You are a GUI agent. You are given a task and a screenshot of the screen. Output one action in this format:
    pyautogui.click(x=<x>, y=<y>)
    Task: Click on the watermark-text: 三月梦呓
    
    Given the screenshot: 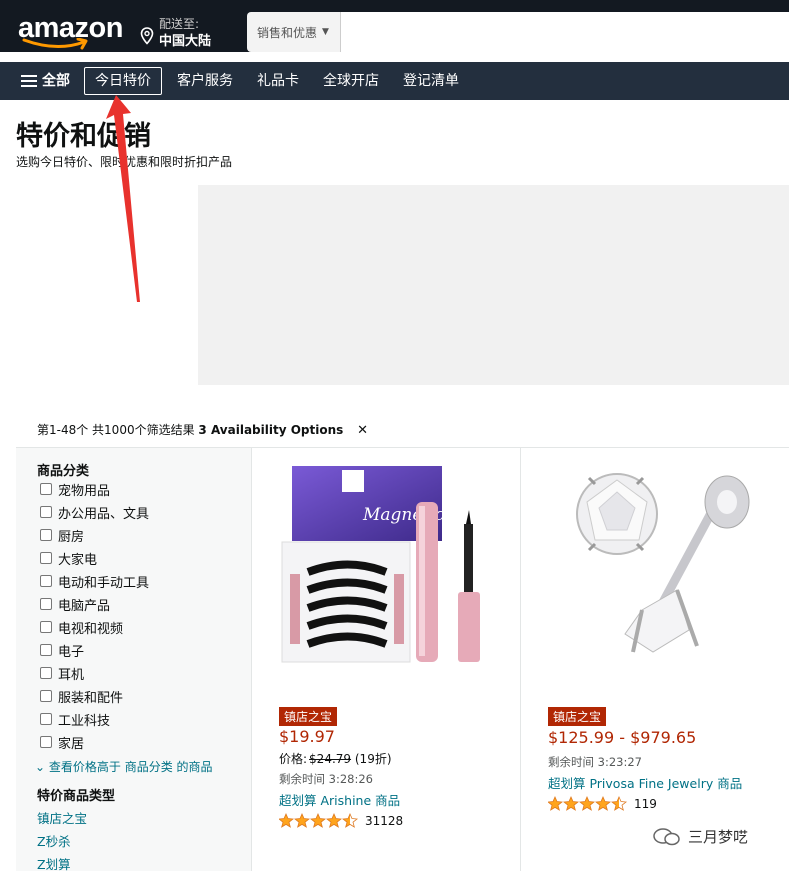 What is the action you would take?
    pyautogui.click(x=718, y=837)
    